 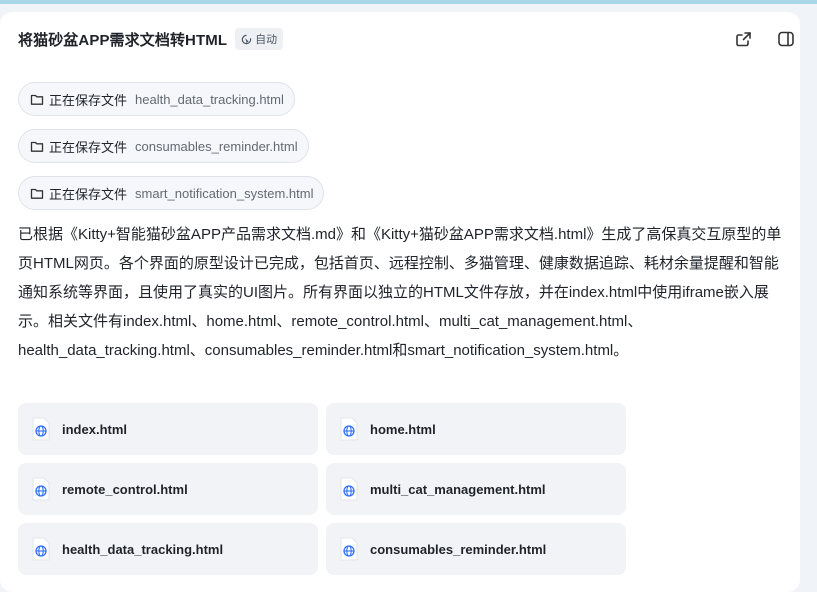 I want to click on file-card-consumables-reminder: consumables_reminder.html, so click(x=476, y=549).